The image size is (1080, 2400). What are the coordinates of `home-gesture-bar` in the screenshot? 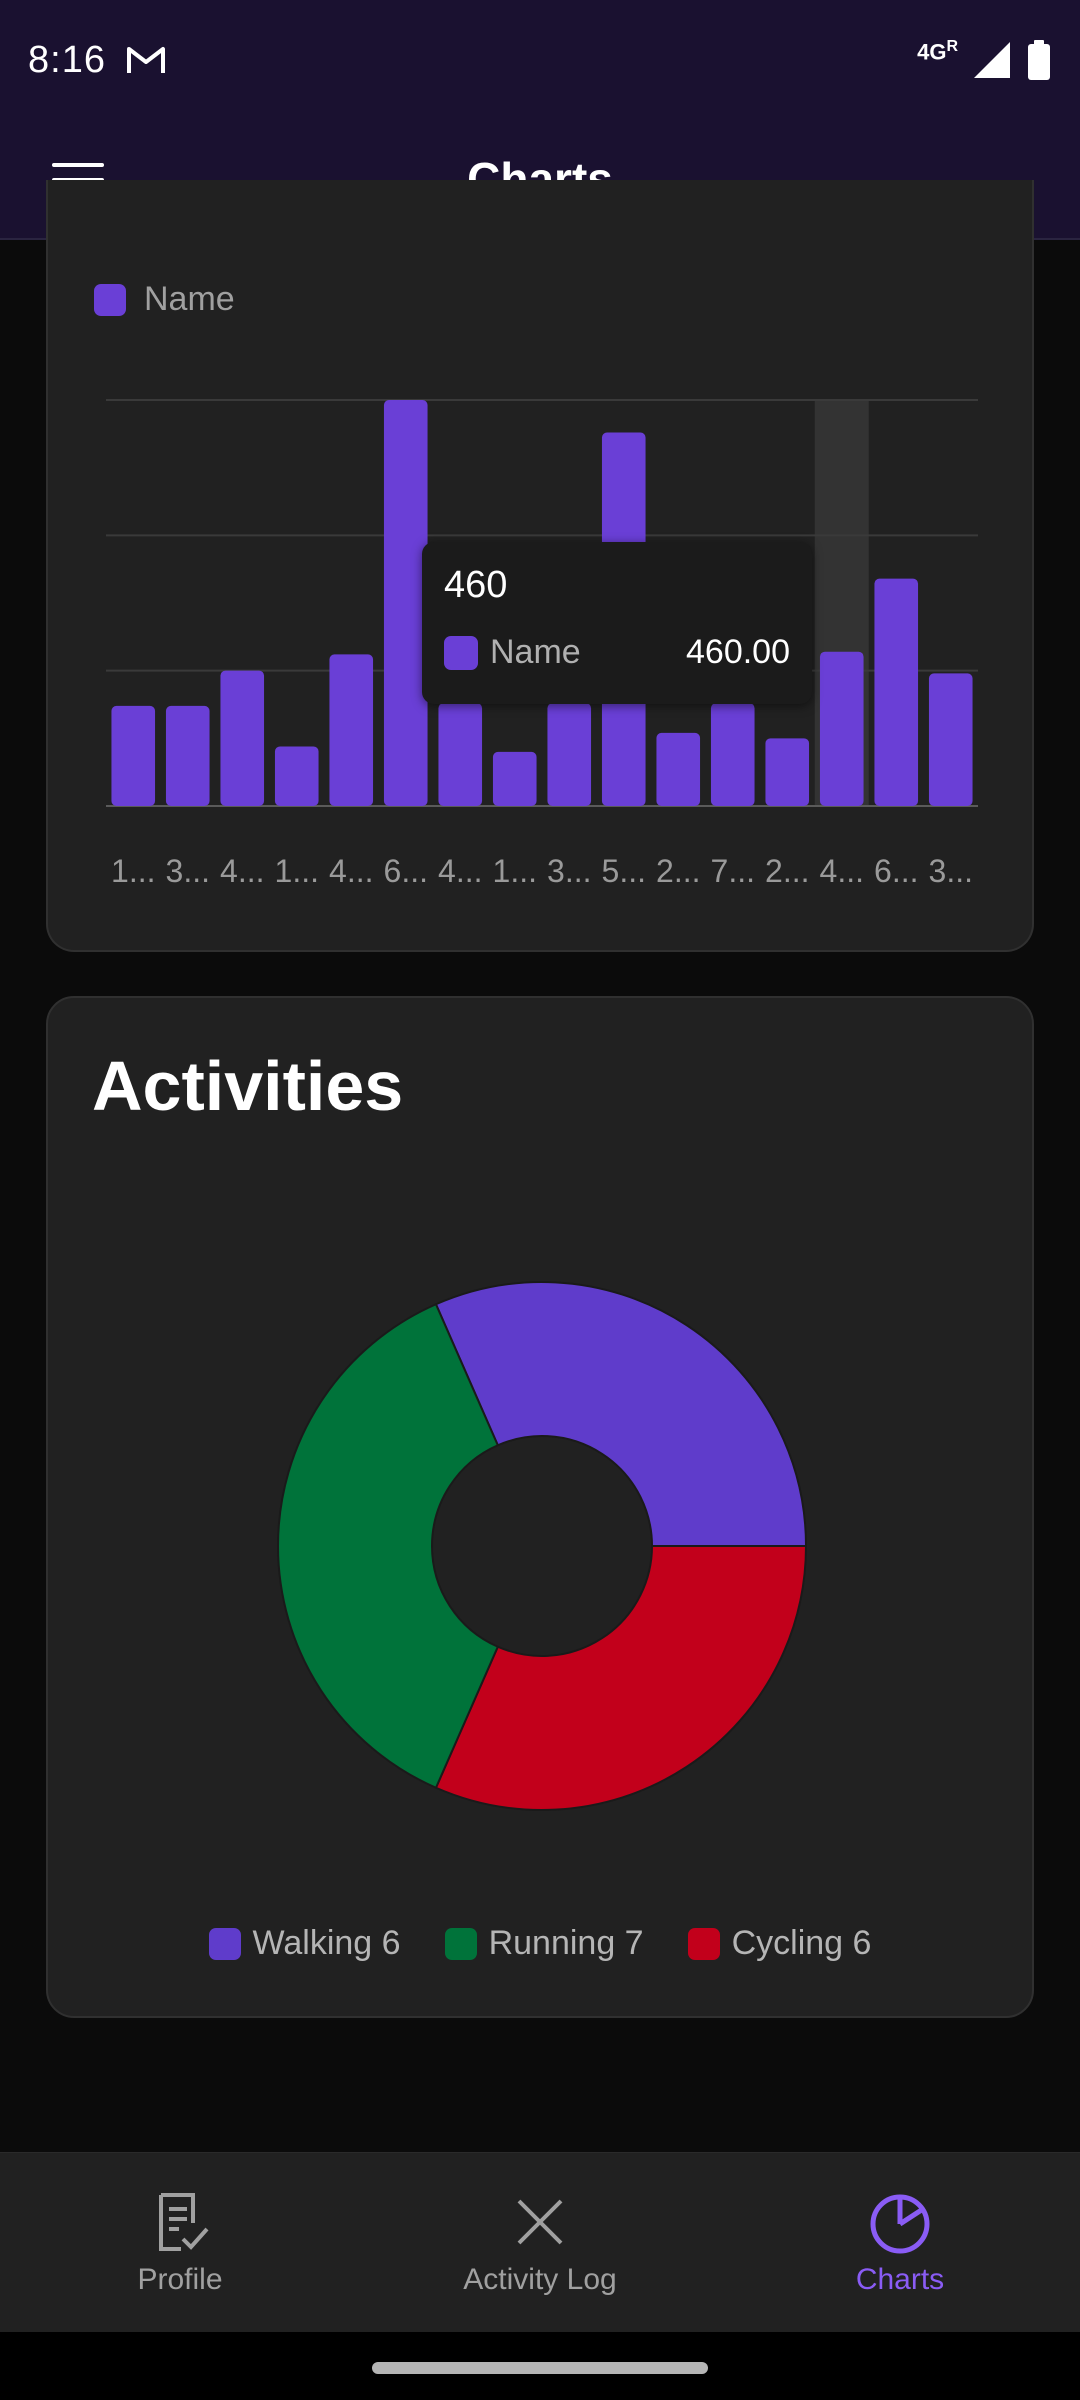 It's located at (540, 2368).